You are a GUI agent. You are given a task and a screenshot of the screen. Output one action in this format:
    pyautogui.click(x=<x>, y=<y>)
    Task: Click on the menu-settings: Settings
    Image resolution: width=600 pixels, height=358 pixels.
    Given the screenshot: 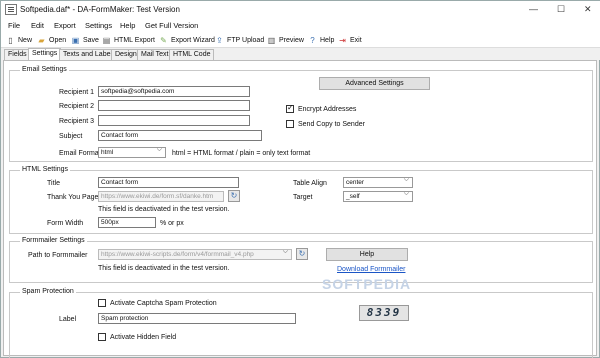 What is the action you would take?
    pyautogui.click(x=98, y=25)
    